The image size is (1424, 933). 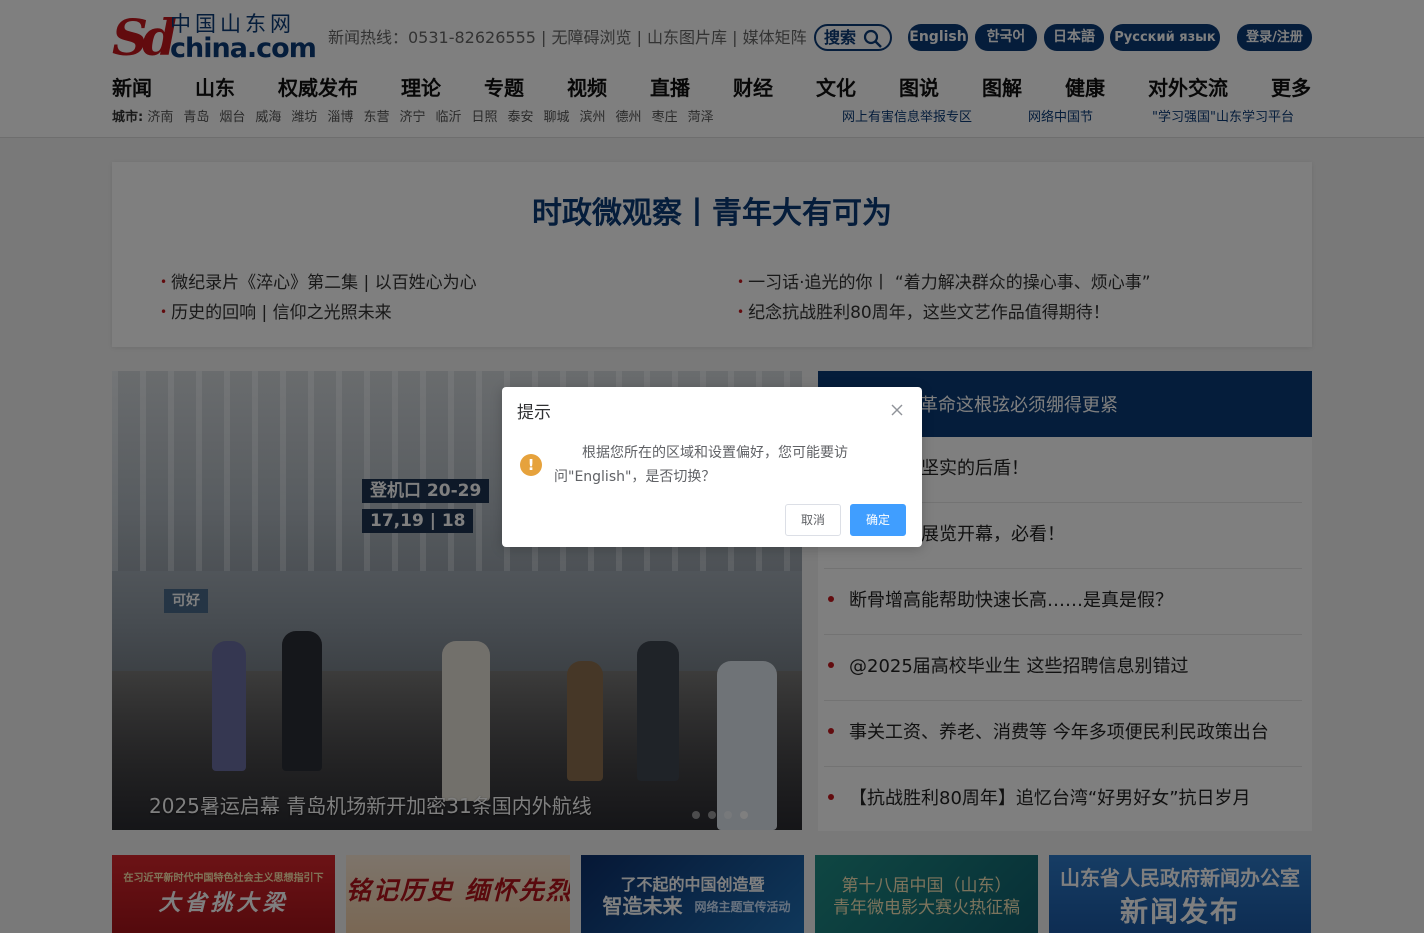 I want to click on cancel-button: 取消, so click(x=813, y=520).